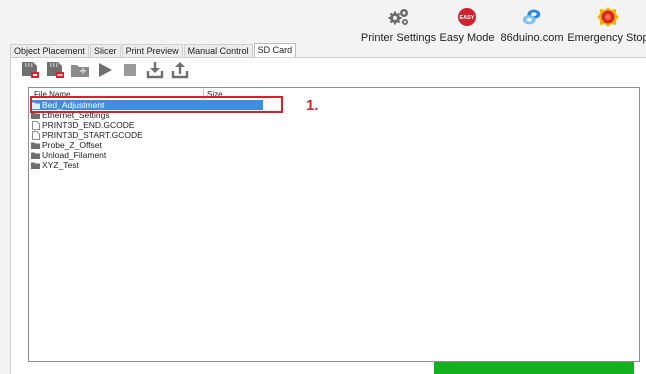 This screenshot has height=374, width=646. Describe the element at coordinates (72, 145) in the screenshot. I see `list-item-label: Probe_Z_Offset` at that location.